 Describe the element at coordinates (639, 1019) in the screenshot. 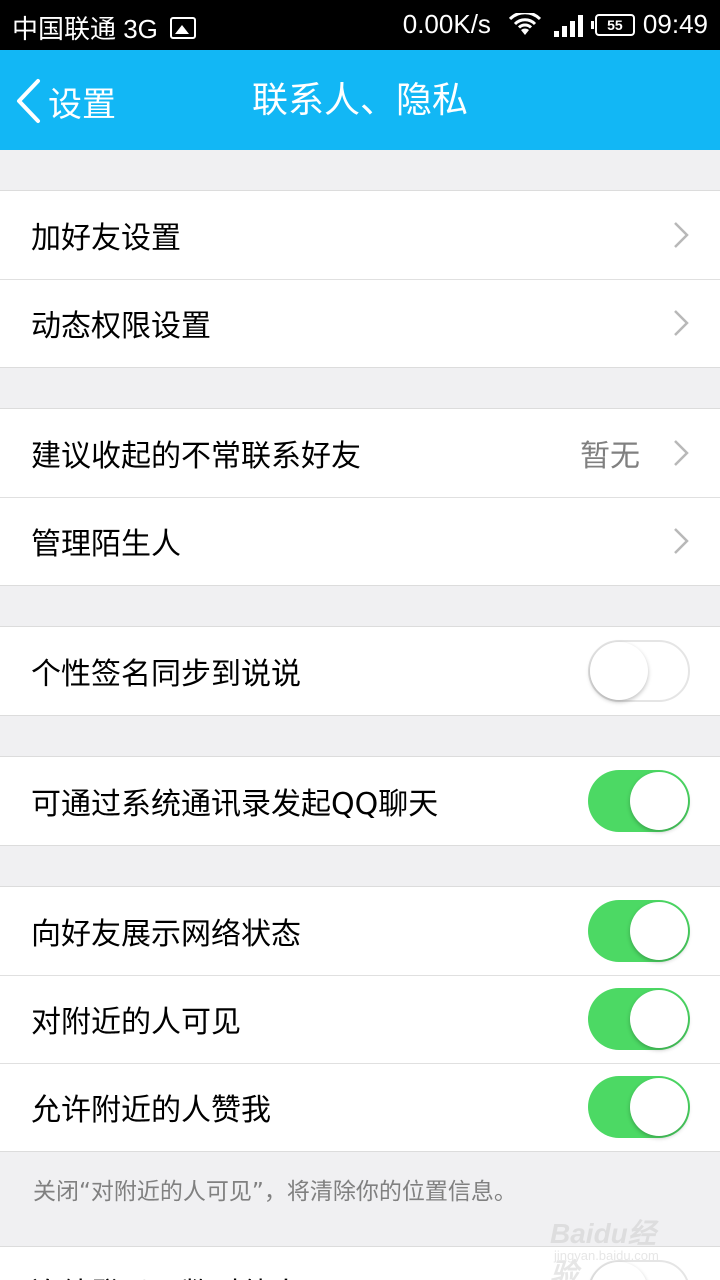

I see `visible-nearby-toggle` at that location.